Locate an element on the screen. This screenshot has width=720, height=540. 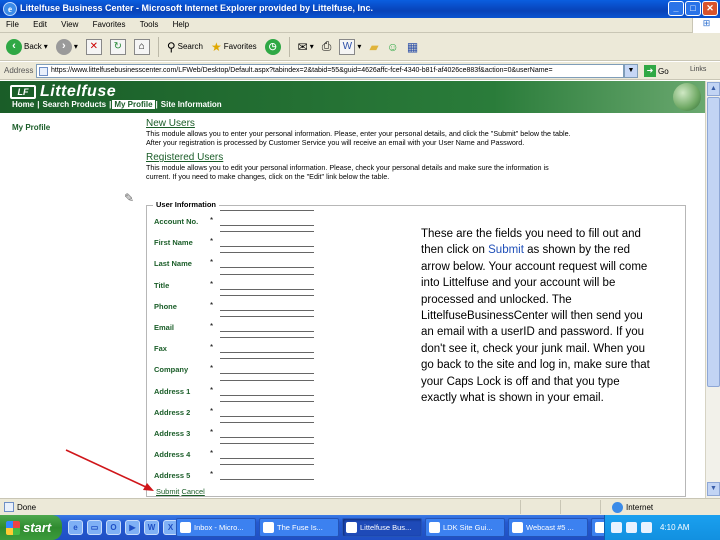
menu-view: View is located at coordinates (69, 23).